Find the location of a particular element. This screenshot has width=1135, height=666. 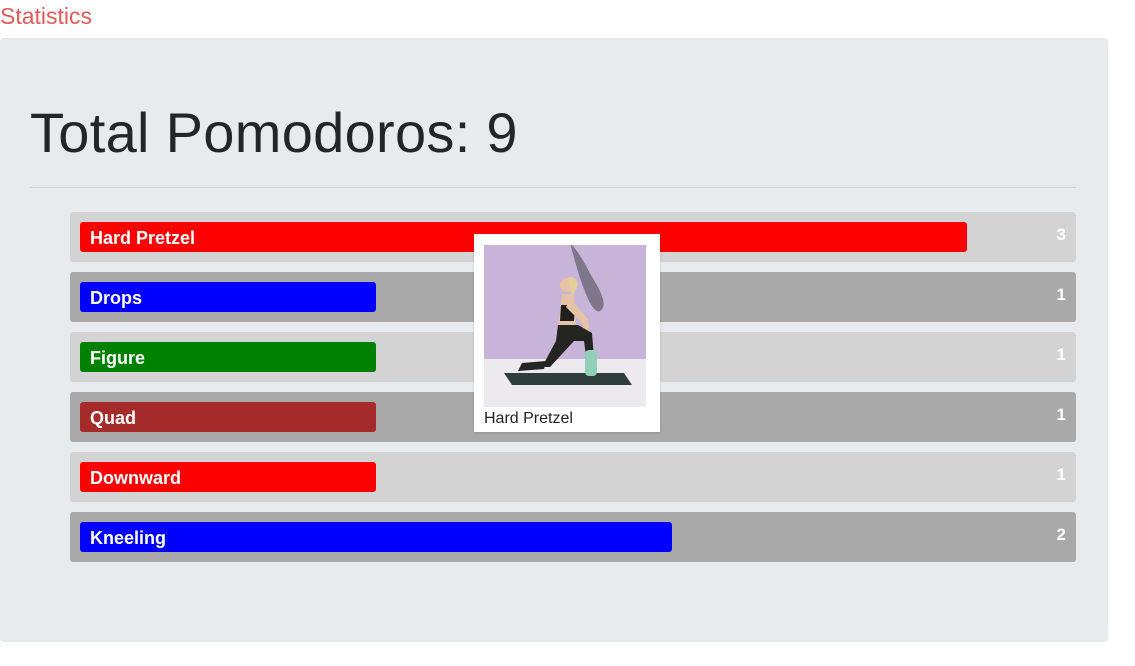

pose-tooltip: Hard Pretzel is located at coordinates (567, 333).